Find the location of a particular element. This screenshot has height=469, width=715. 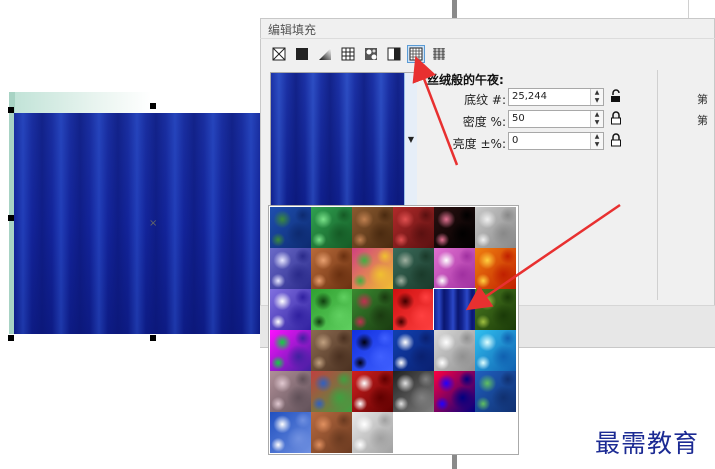

tile-green-blotch is located at coordinates (331, 227).